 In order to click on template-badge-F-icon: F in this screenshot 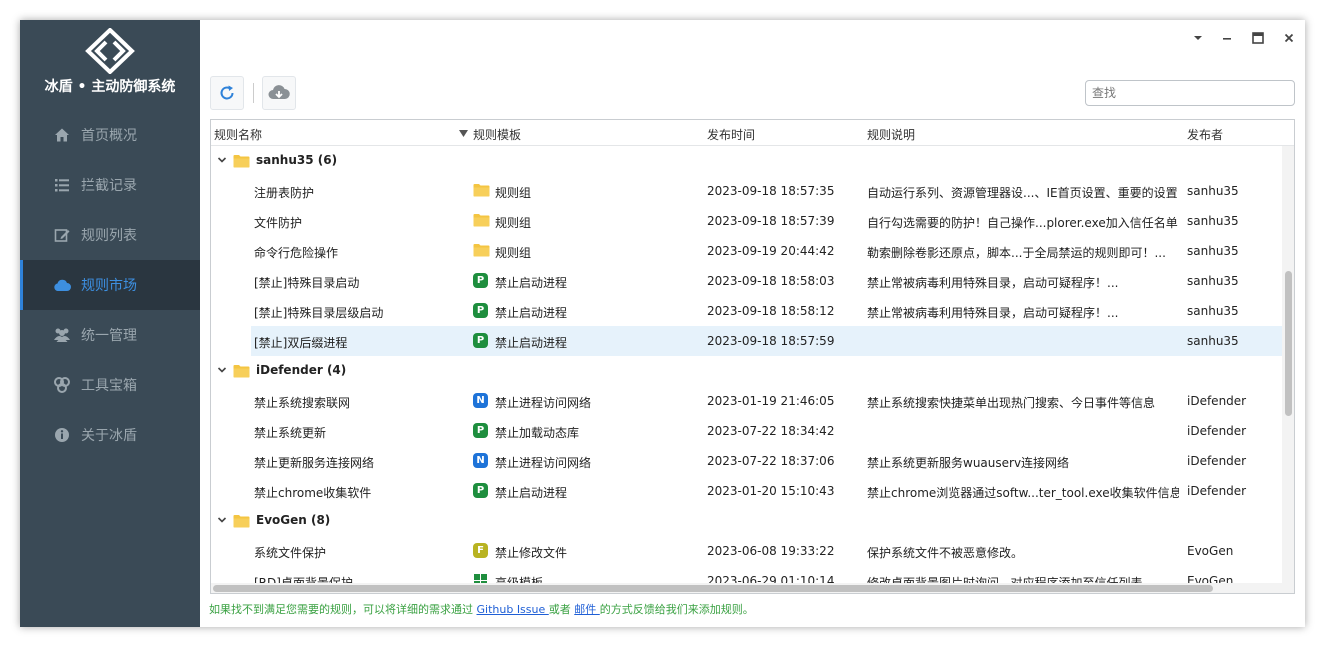, I will do `click(481, 551)`.